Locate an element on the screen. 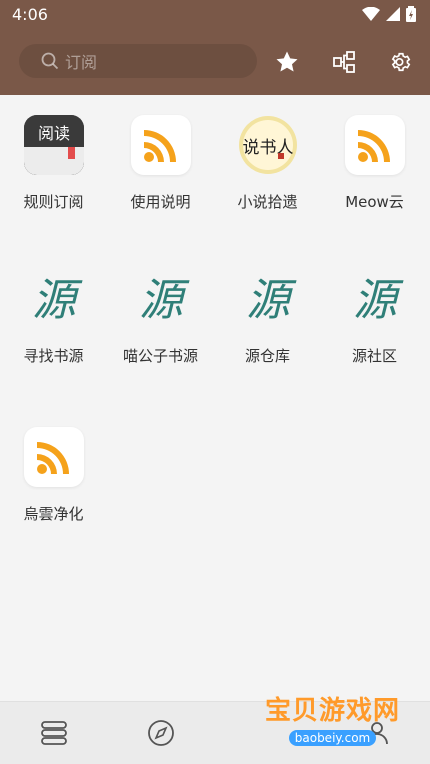  grid-item-miao-sources: 源 喵公子书源 is located at coordinates (160, 317).